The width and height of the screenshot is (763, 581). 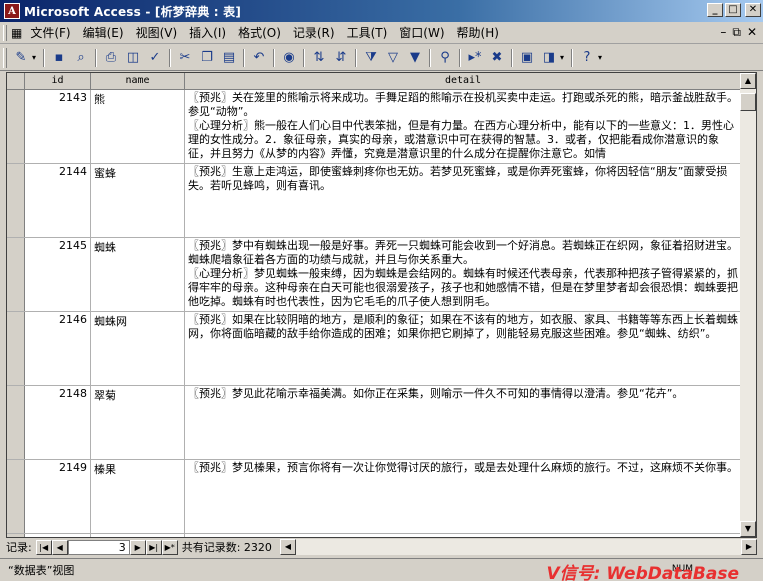 I want to click on print-icon: ⎙, so click(x=111, y=58).